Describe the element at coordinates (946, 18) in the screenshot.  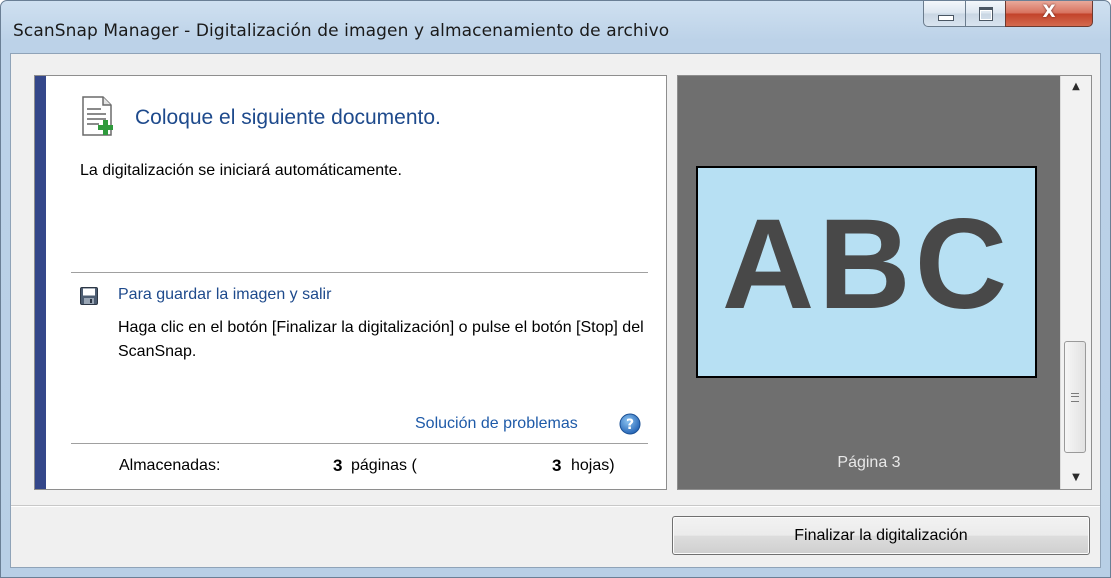
I see `minimize-icon` at that location.